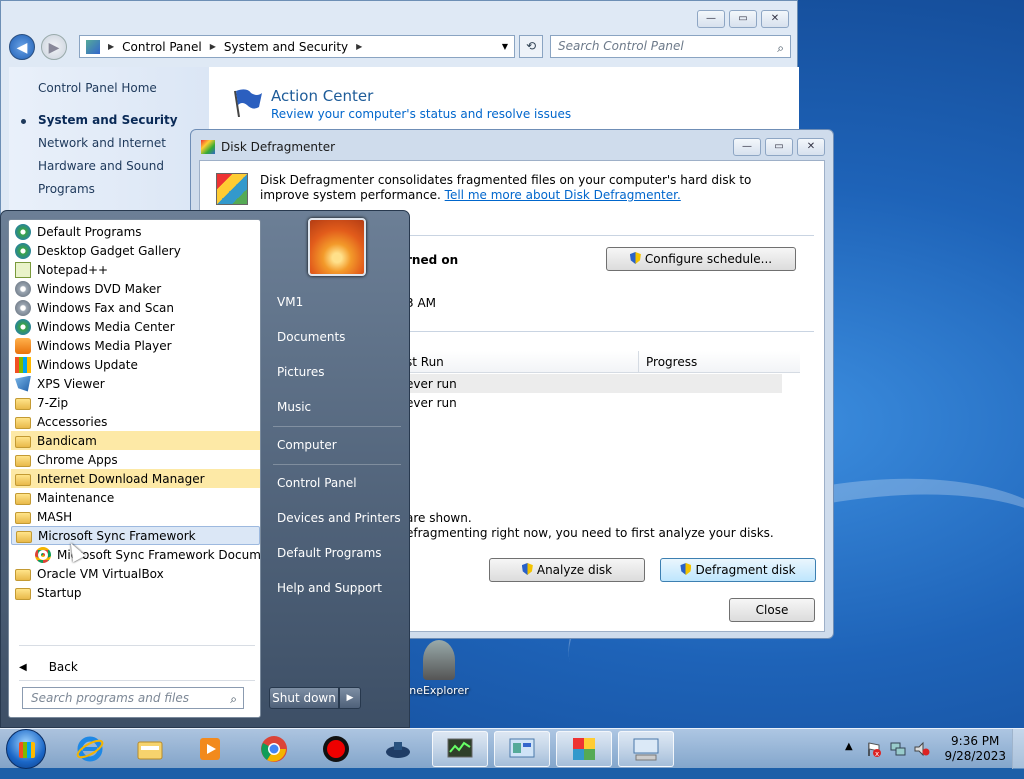 This screenshot has width=1024, height=779. I want to click on col-last-run: st Run, so click(425, 362).